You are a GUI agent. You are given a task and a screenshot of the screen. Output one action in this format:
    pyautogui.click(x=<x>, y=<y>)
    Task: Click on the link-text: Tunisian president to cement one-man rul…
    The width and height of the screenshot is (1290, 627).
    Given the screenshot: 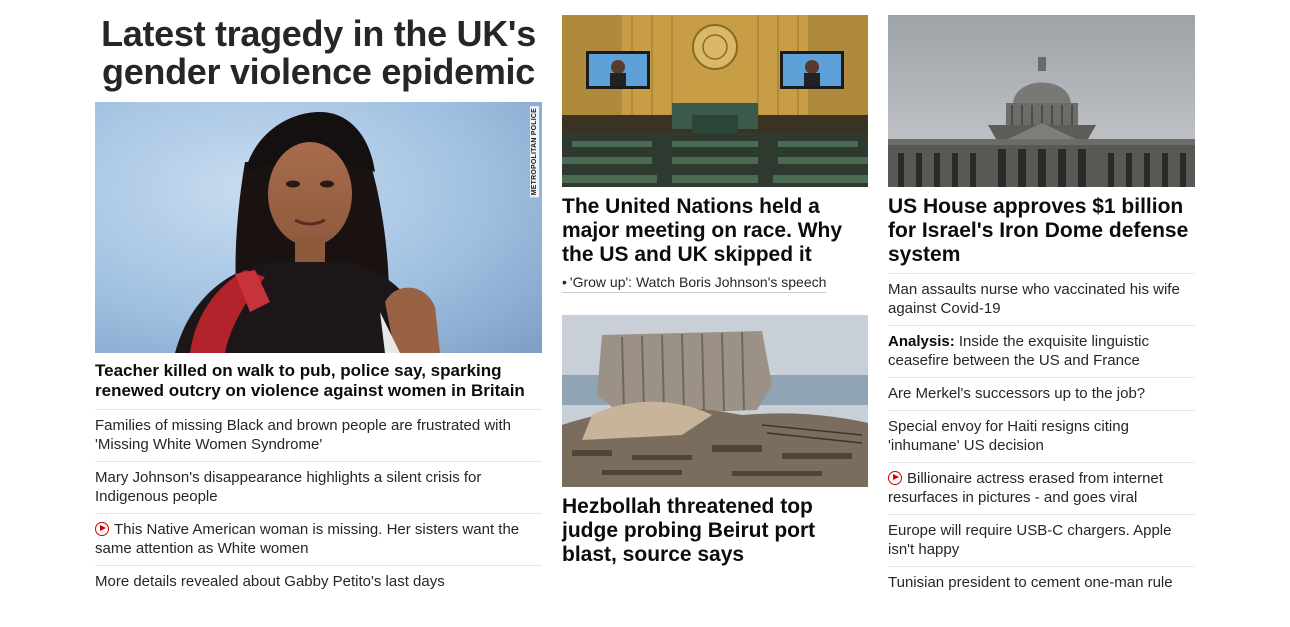 What is the action you would take?
    pyautogui.click(x=1030, y=582)
    